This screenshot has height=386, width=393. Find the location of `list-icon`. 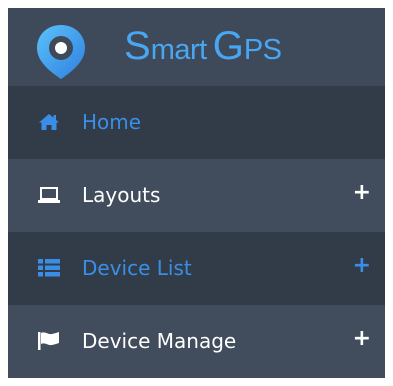

list-icon is located at coordinates (49, 268).